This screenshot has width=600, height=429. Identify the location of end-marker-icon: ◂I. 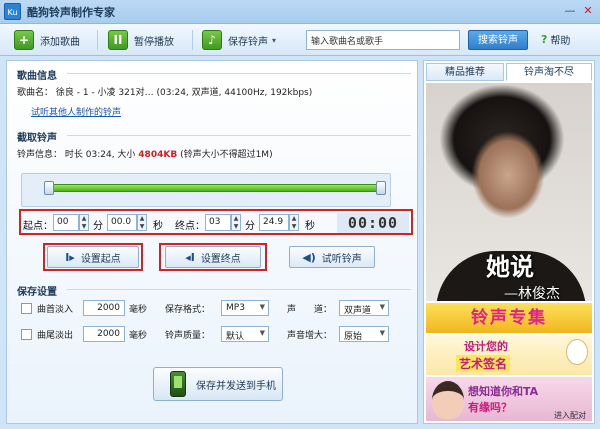
(190, 257).